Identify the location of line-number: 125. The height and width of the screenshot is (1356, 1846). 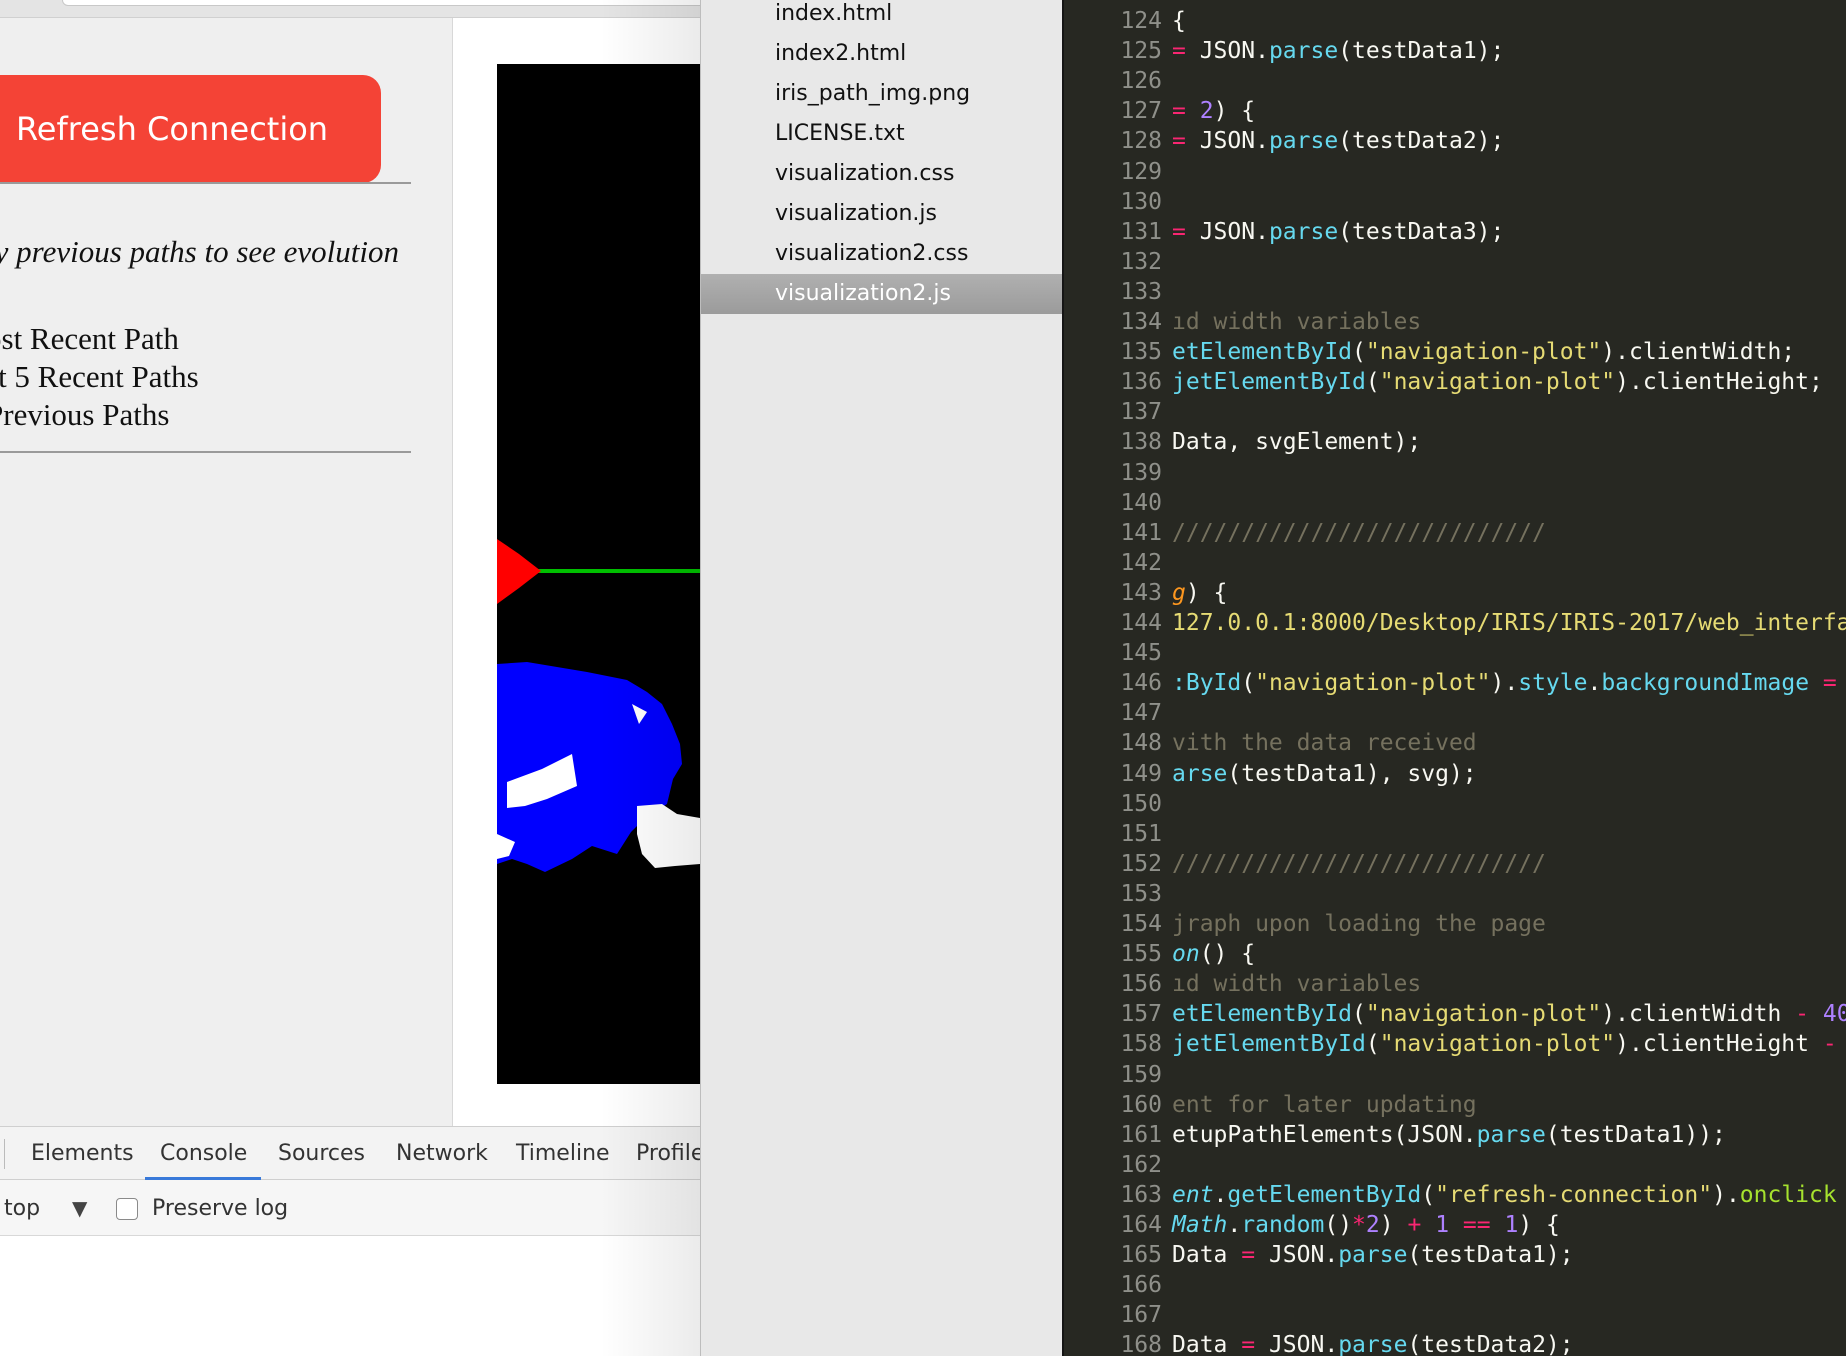
(1141, 51).